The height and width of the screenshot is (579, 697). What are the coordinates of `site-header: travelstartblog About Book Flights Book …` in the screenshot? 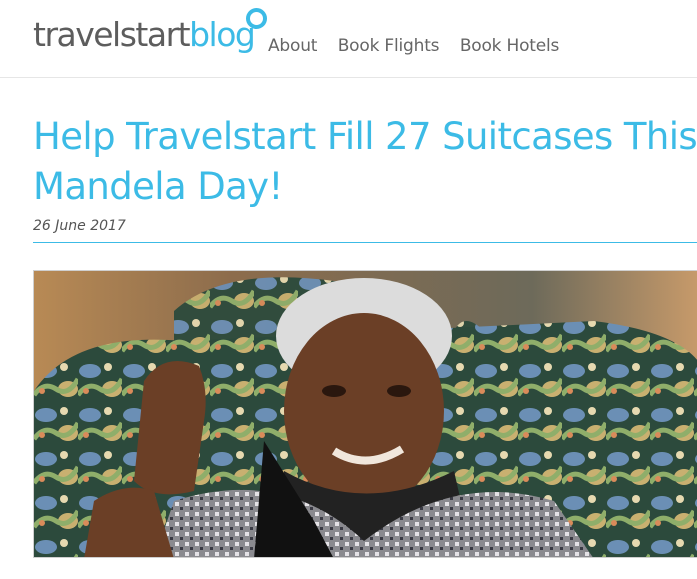 It's located at (348, 39).